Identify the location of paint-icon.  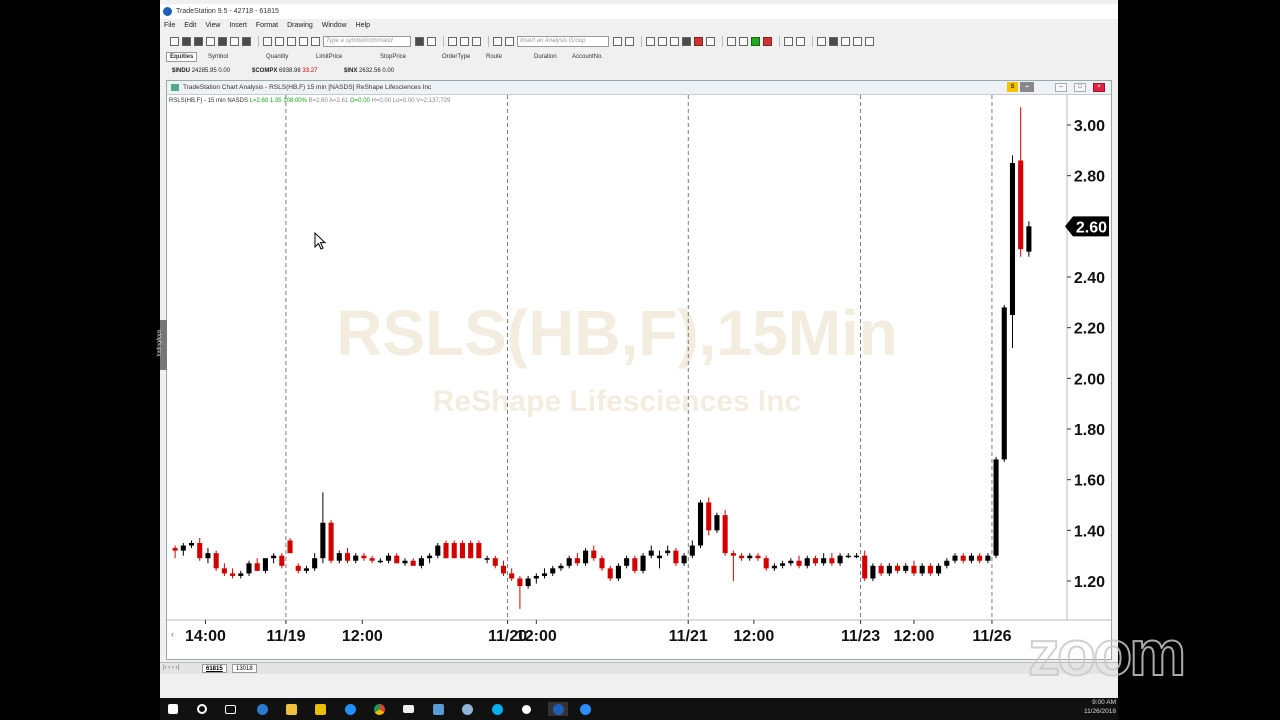
(467, 709).